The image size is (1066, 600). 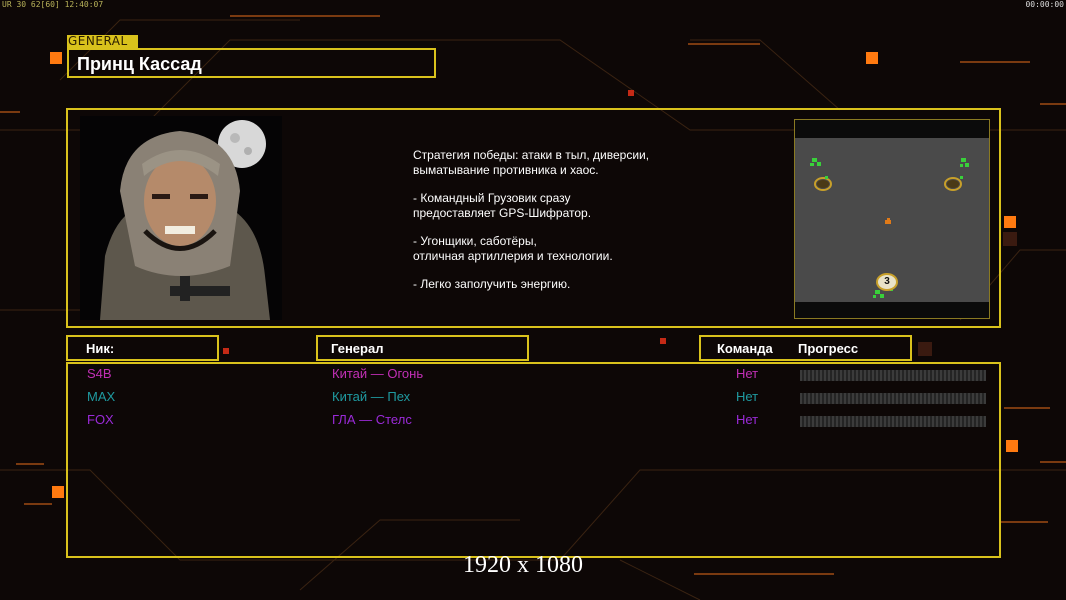 I want to click on resolution-label: 1920 x 1080, so click(x=523, y=565).